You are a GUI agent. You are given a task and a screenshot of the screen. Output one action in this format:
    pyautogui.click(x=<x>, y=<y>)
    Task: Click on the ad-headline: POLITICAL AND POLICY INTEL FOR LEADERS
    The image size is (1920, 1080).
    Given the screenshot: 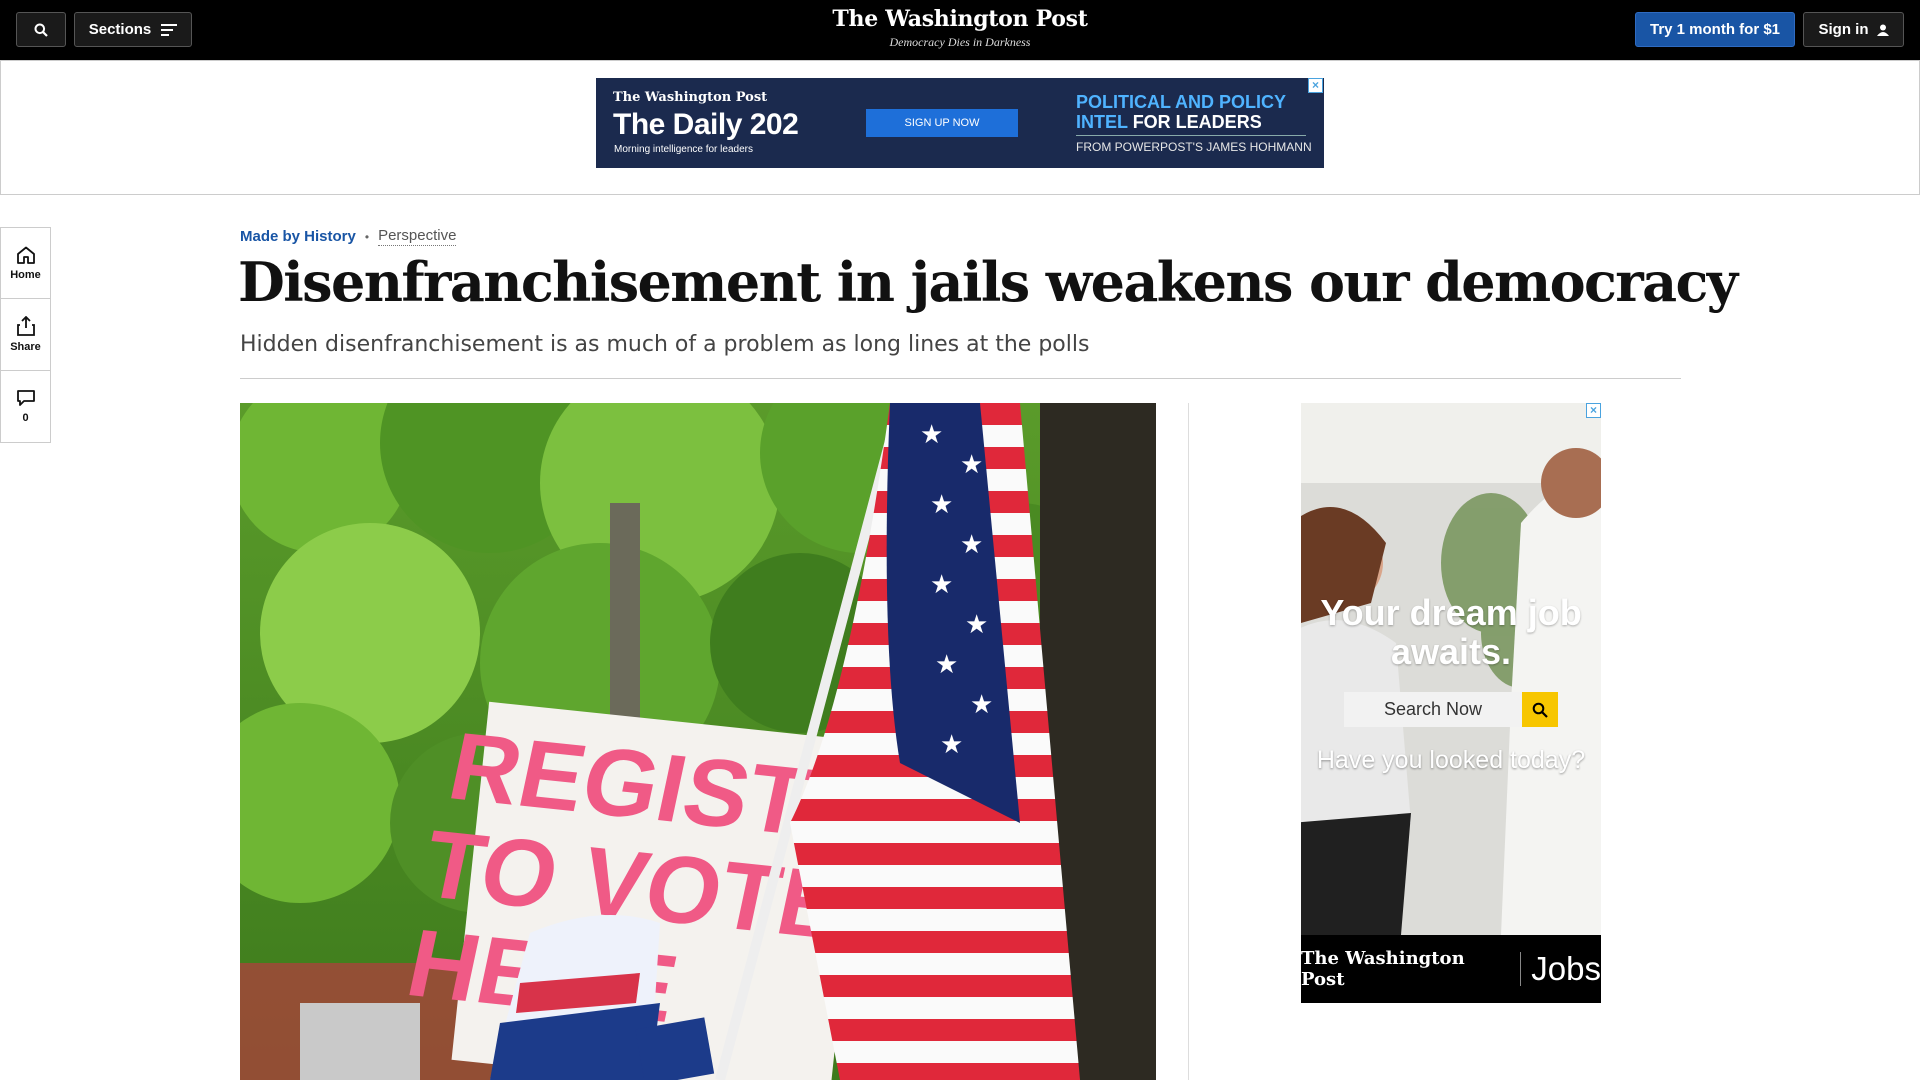 What is the action you would take?
    pyautogui.click(x=1191, y=112)
    